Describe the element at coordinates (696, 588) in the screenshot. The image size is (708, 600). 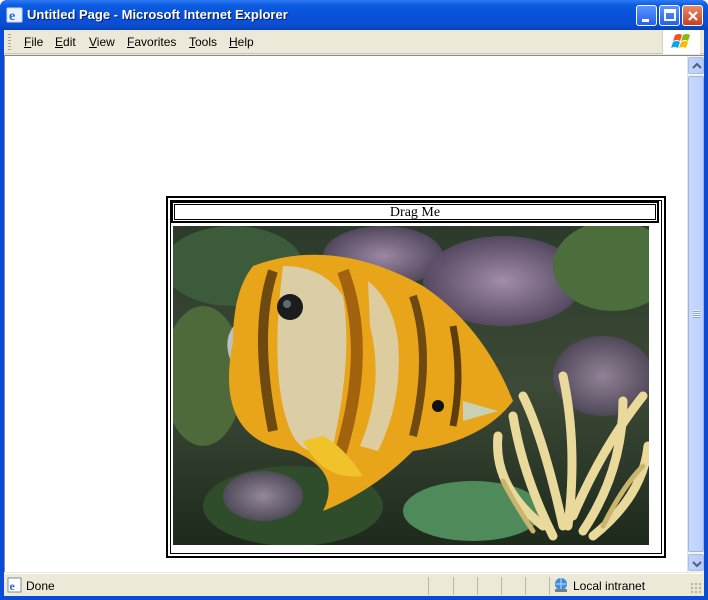
I see `resize-grip` at that location.